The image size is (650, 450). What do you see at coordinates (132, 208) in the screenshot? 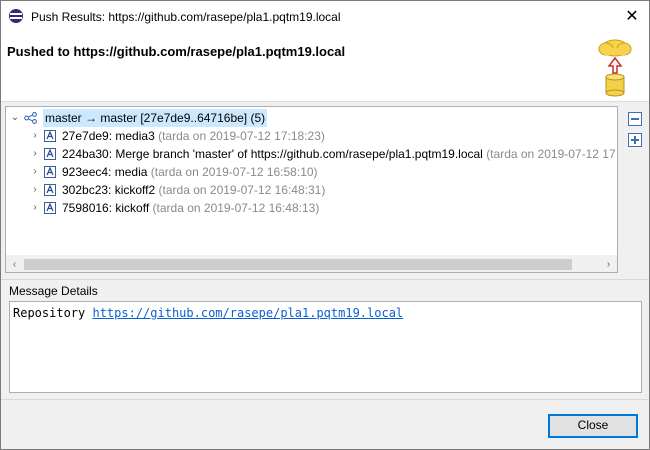
I see `commit-message: kickoff` at bounding box center [132, 208].